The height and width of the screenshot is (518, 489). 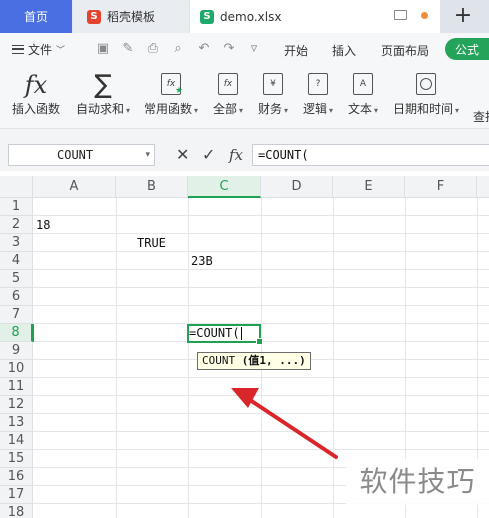 I want to click on add-tab-button: +, so click(x=463, y=16).